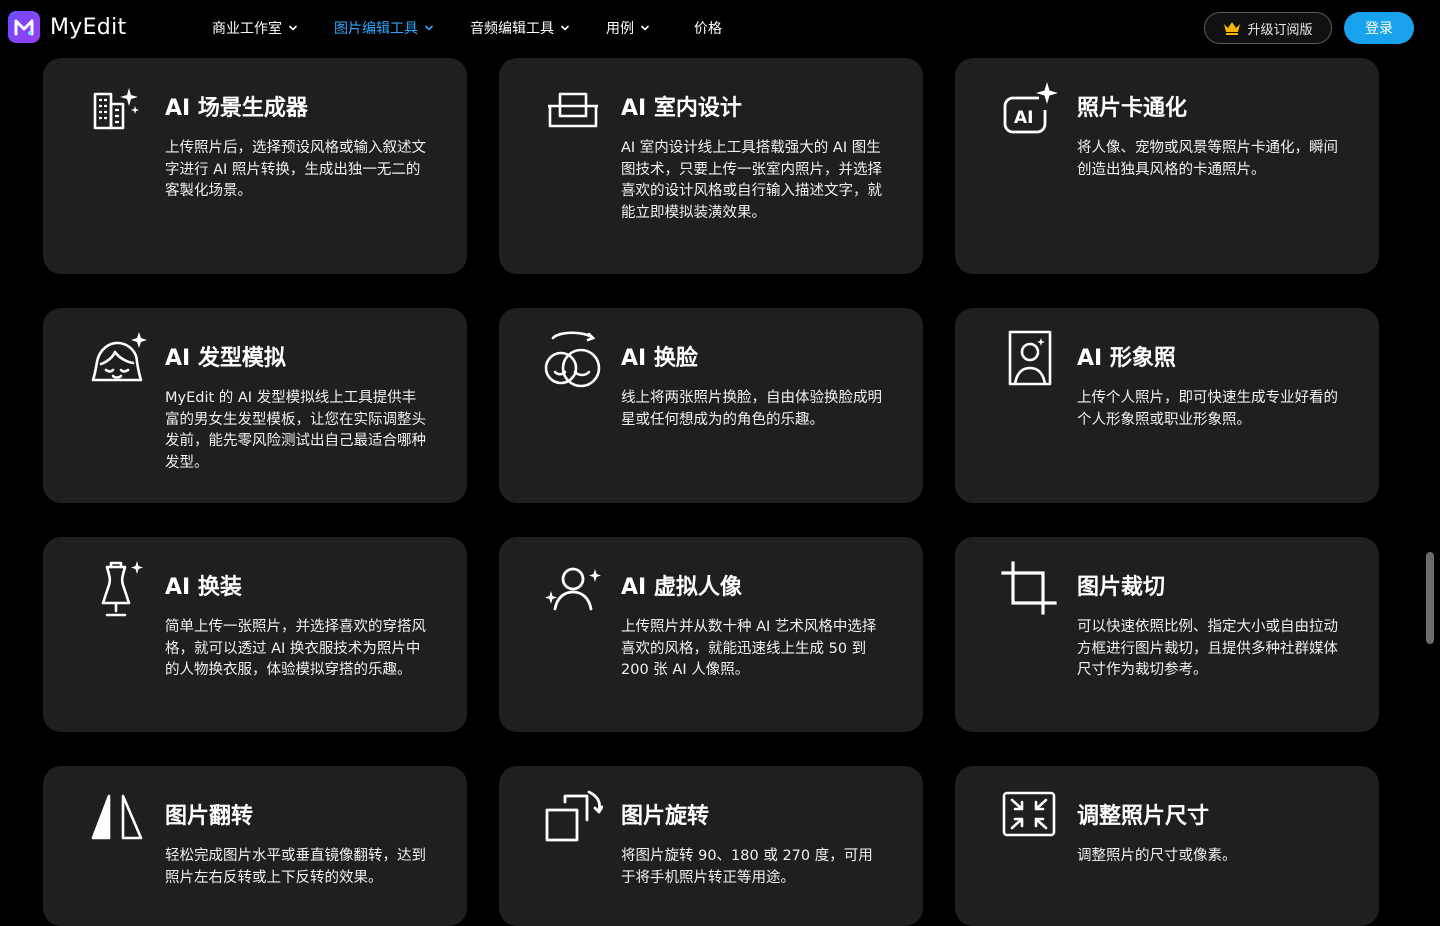  Describe the element at coordinates (1207, 409) in the screenshot. I see `card-description: 上传个人照片，即可快速生成专业好看的个人形象照或职业形象照。` at that location.